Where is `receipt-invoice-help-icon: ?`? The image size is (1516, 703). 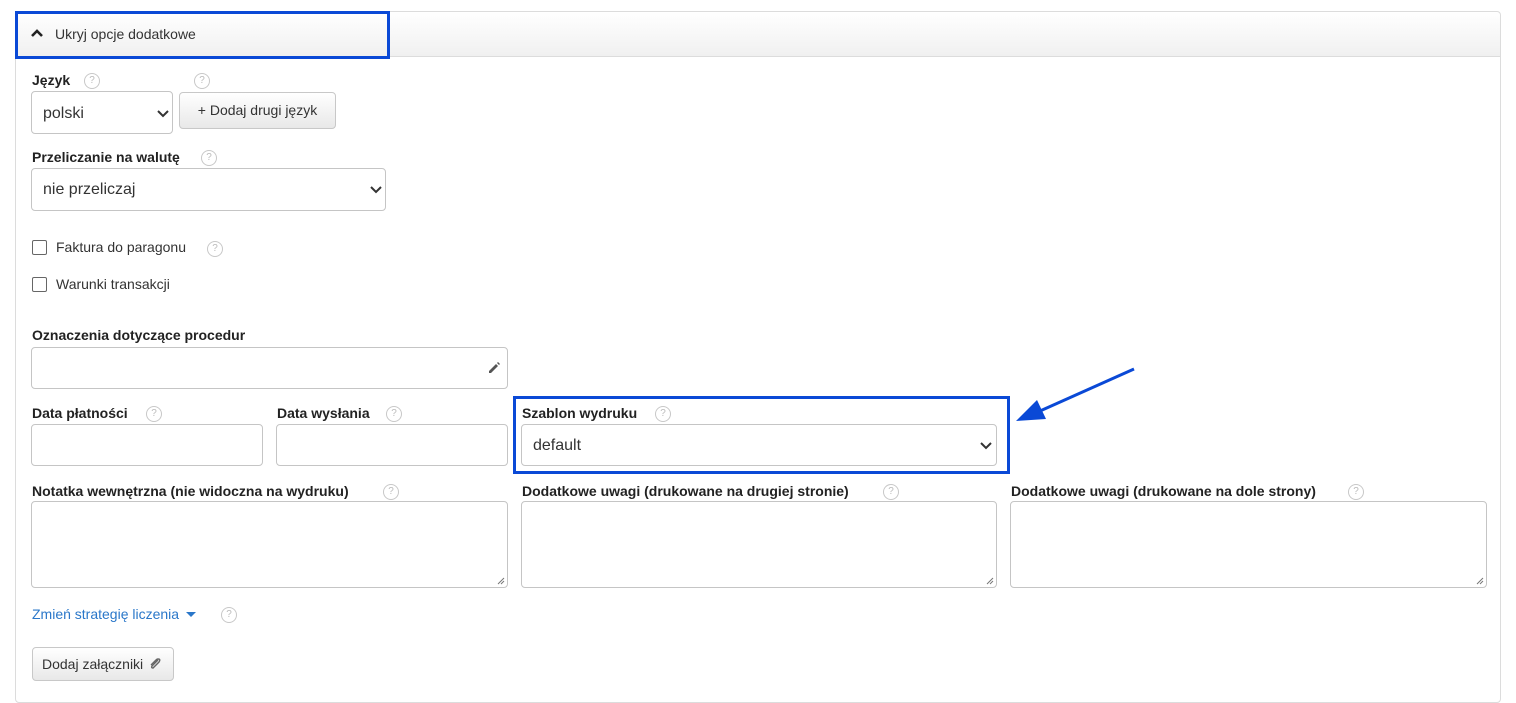 receipt-invoice-help-icon: ? is located at coordinates (215, 249).